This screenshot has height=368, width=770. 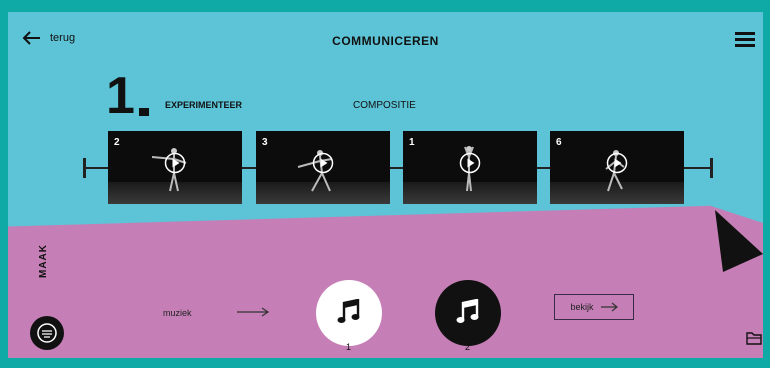 I want to click on music-label: muziek, so click(x=177, y=313).